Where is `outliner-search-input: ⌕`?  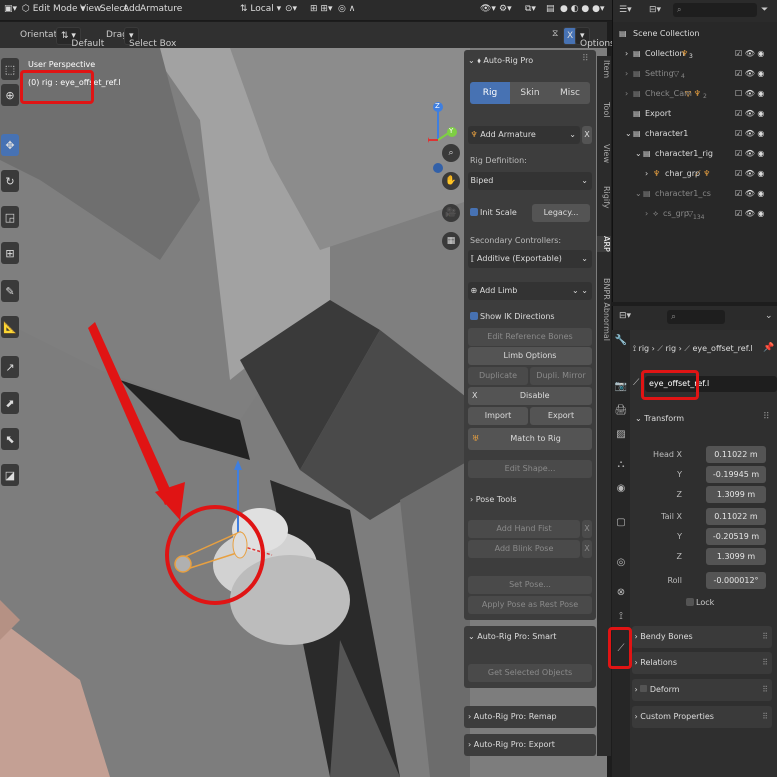
outliner-search-input: ⌕ is located at coordinates (715, 10).